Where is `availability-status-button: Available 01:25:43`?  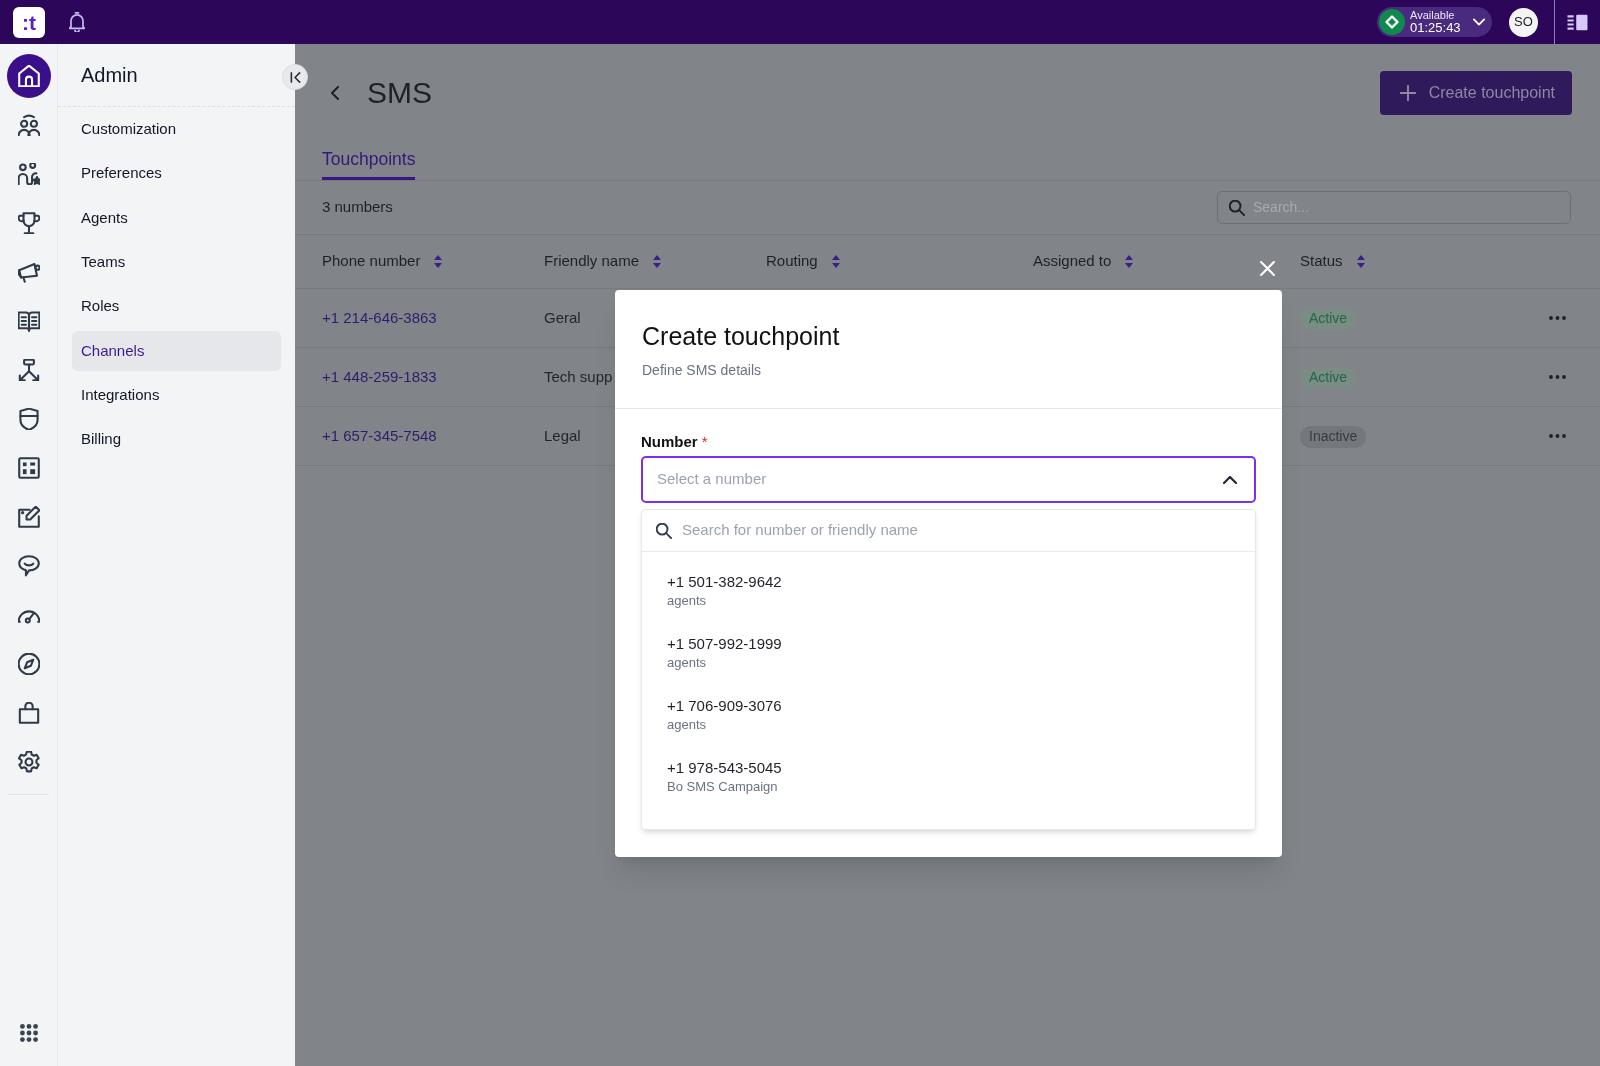 availability-status-button: Available 01:25:43 is located at coordinates (1434, 22).